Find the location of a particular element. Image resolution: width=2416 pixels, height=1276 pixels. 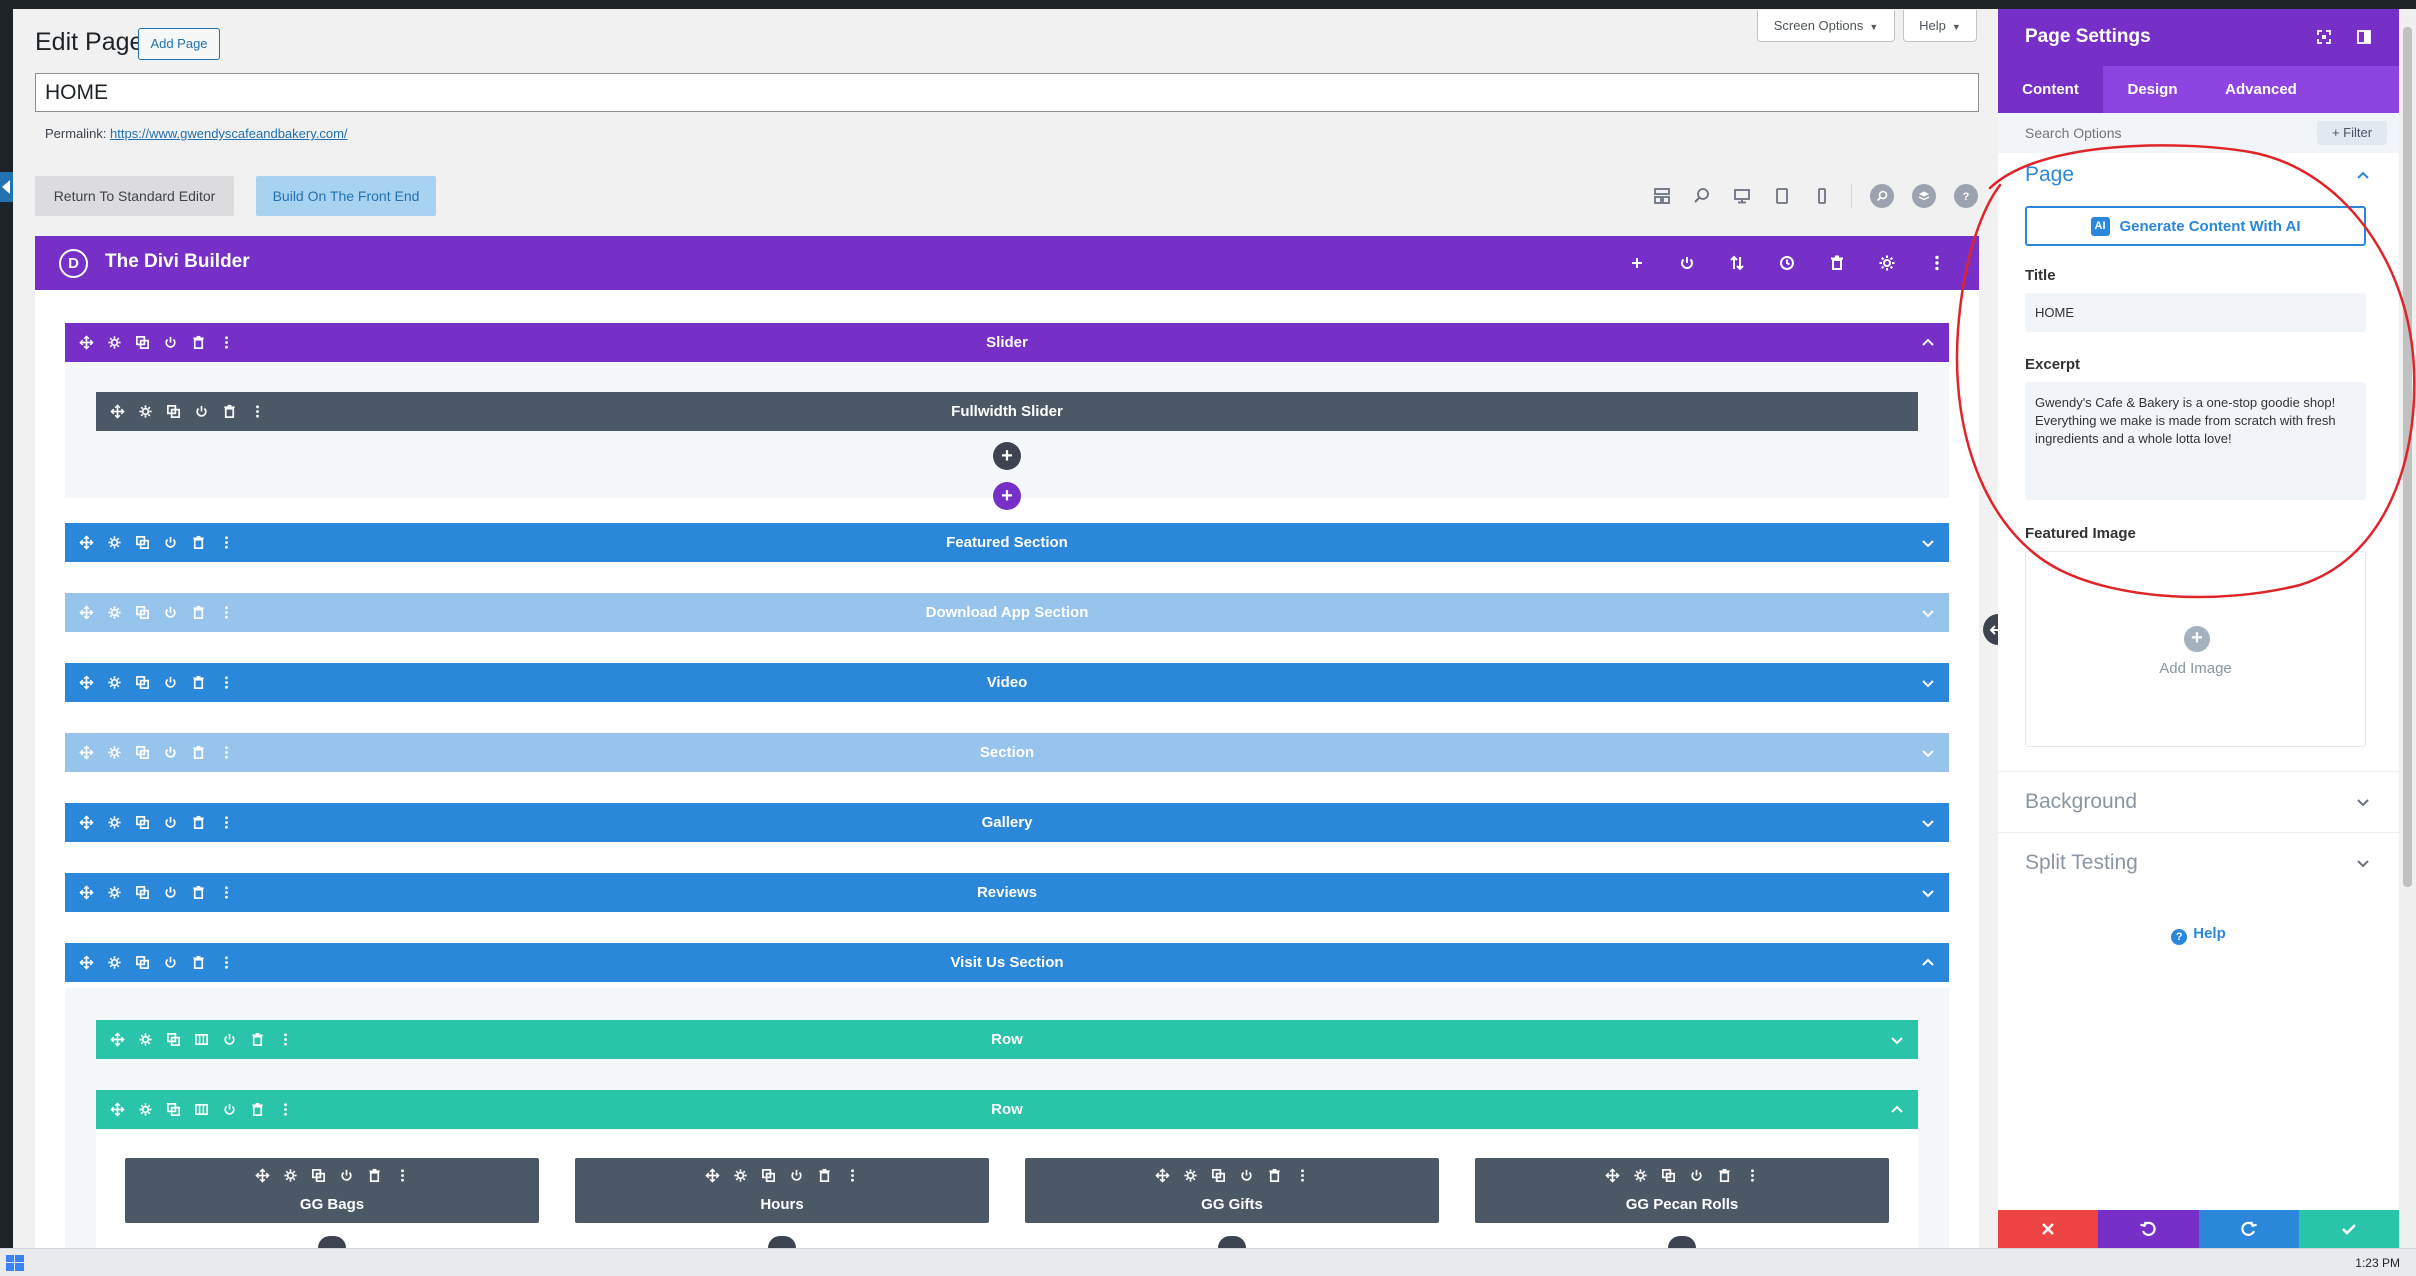

collapse-menu-tab is located at coordinates (6, 187).